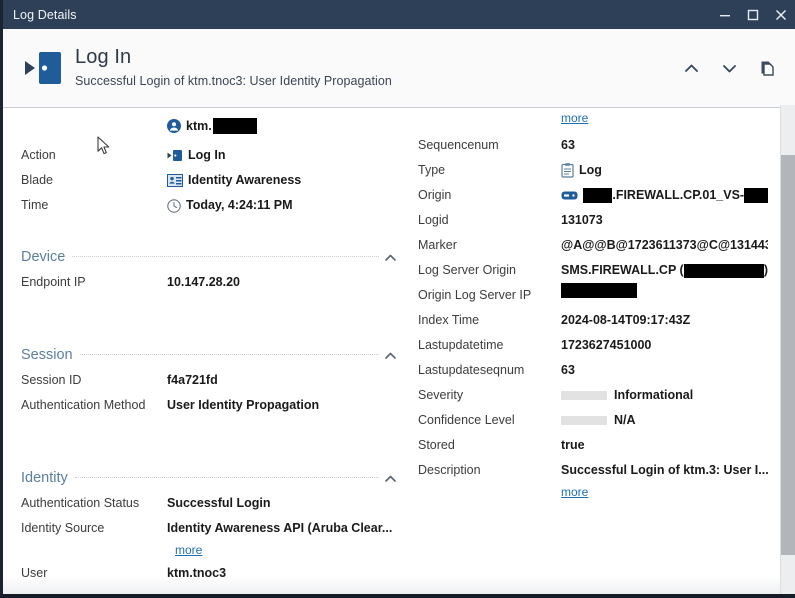  I want to click on section-header-device: Device, so click(211, 257).